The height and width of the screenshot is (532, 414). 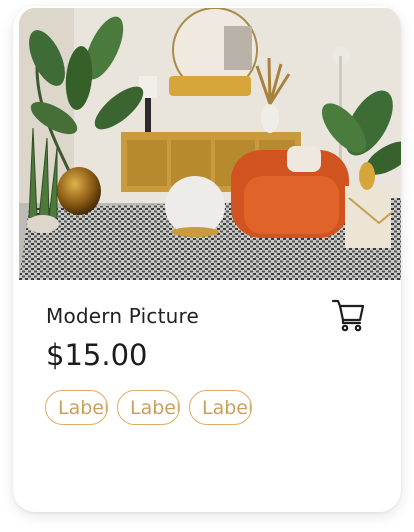 I want to click on label-list: Label Label Label, so click(x=148, y=407).